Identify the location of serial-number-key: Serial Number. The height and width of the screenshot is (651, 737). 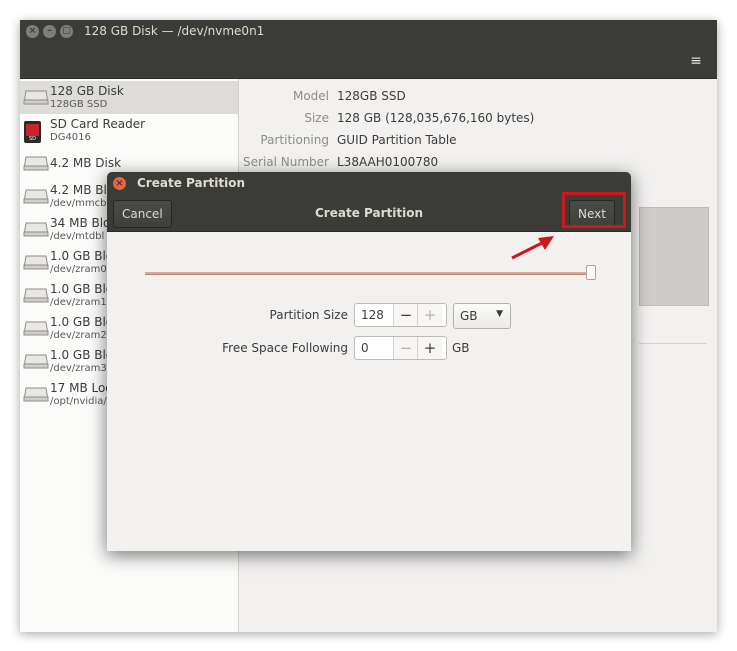
(286, 162).